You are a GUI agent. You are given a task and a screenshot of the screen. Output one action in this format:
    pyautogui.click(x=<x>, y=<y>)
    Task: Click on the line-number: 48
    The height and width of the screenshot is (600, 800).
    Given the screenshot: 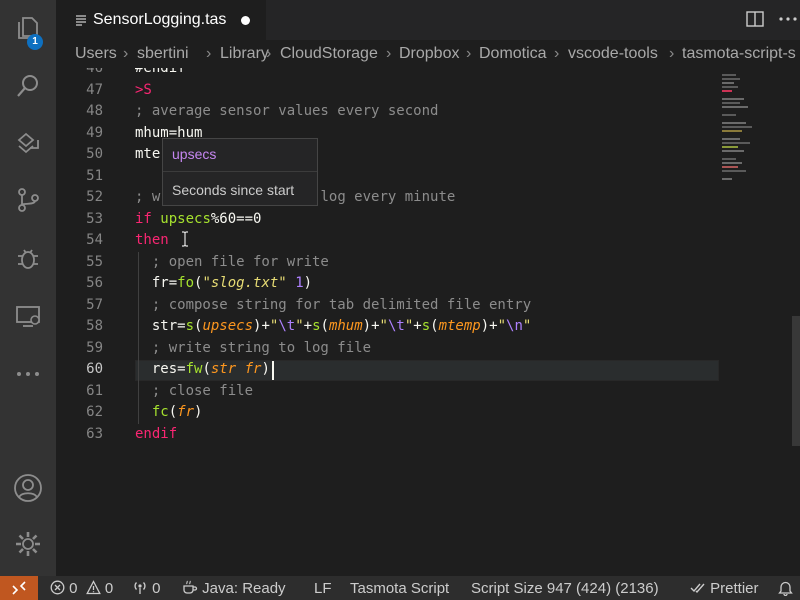 What is the action you would take?
    pyautogui.click(x=94, y=111)
    